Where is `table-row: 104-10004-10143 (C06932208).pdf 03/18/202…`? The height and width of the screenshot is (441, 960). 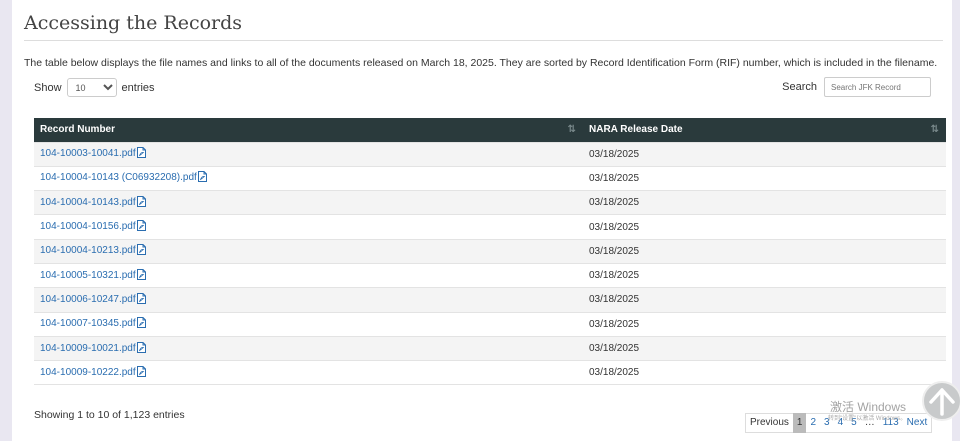
table-row: 104-10004-10143 (C06932208).pdf 03/18/202… is located at coordinates (490, 178).